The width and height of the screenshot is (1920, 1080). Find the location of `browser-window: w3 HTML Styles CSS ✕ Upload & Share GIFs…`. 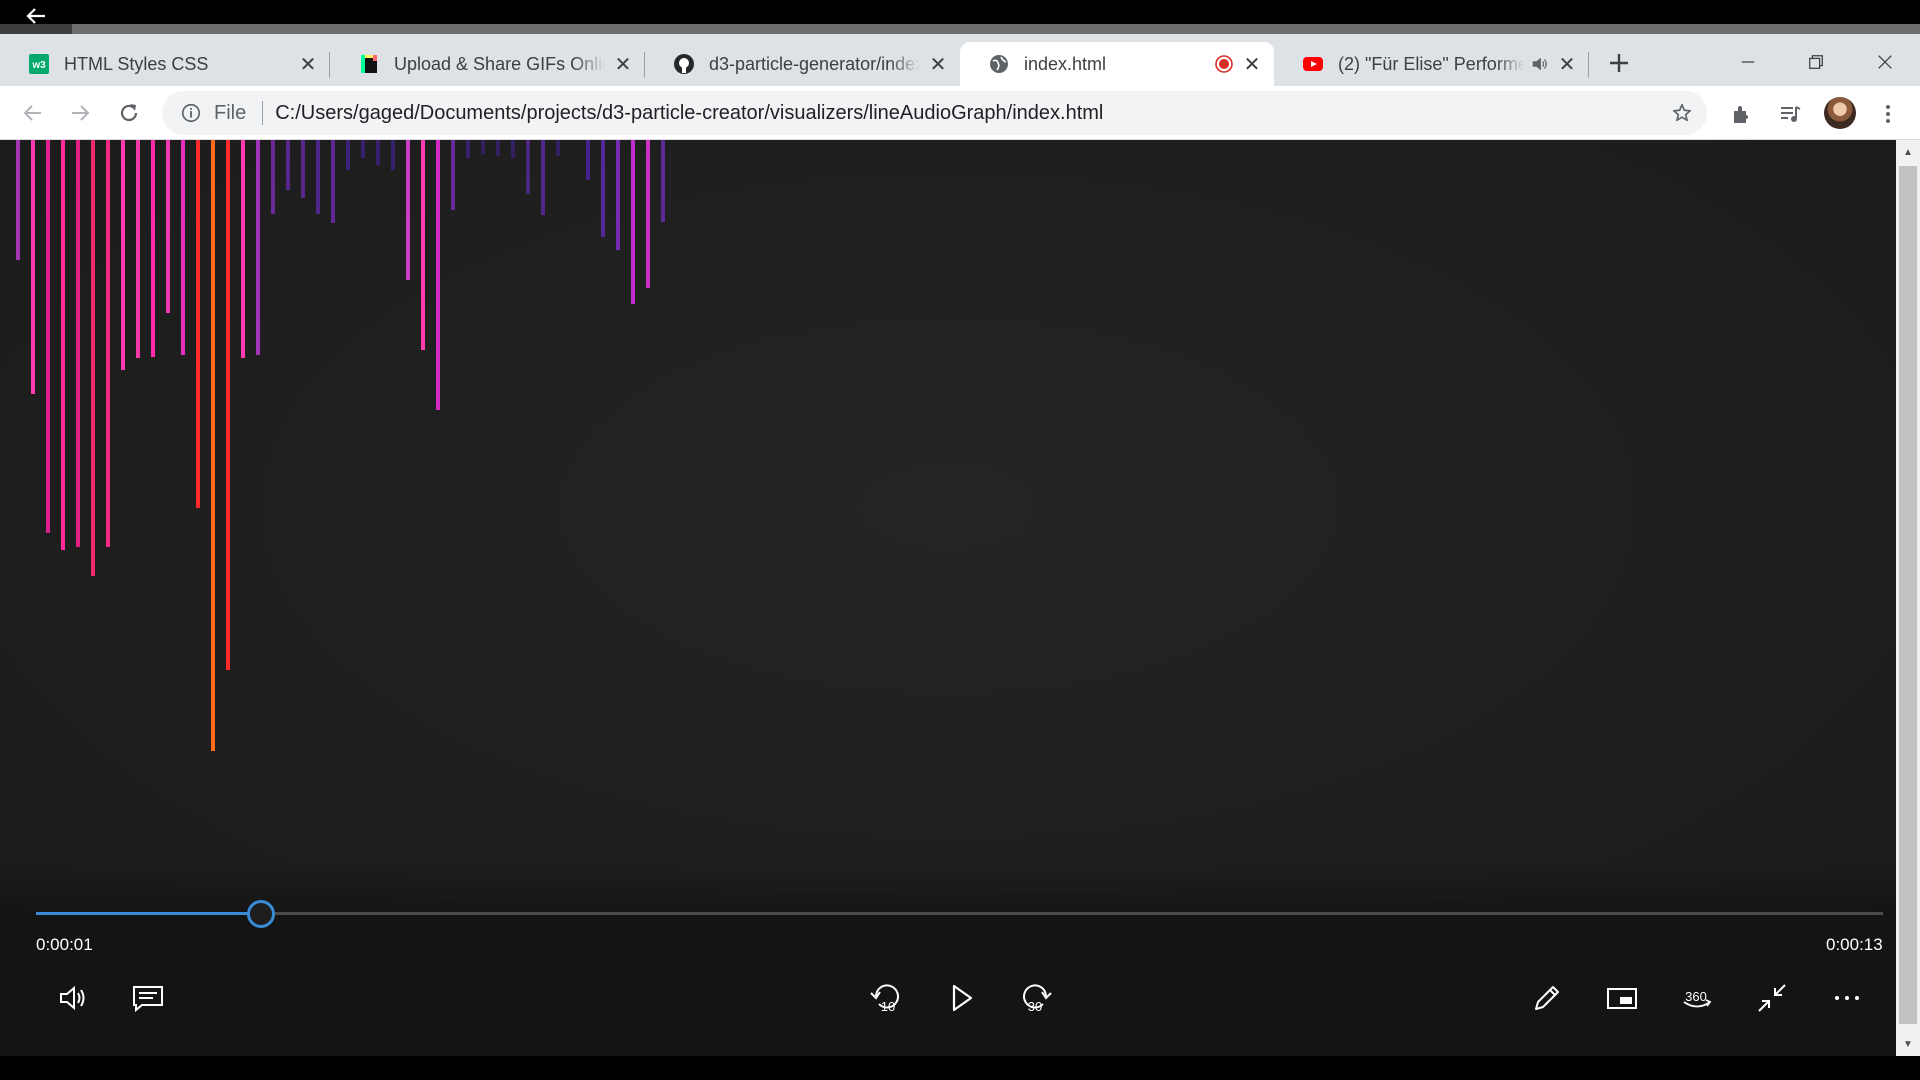

browser-window: w3 HTML Styles CSS ✕ Upload & Share GIFs… is located at coordinates (960, 87).